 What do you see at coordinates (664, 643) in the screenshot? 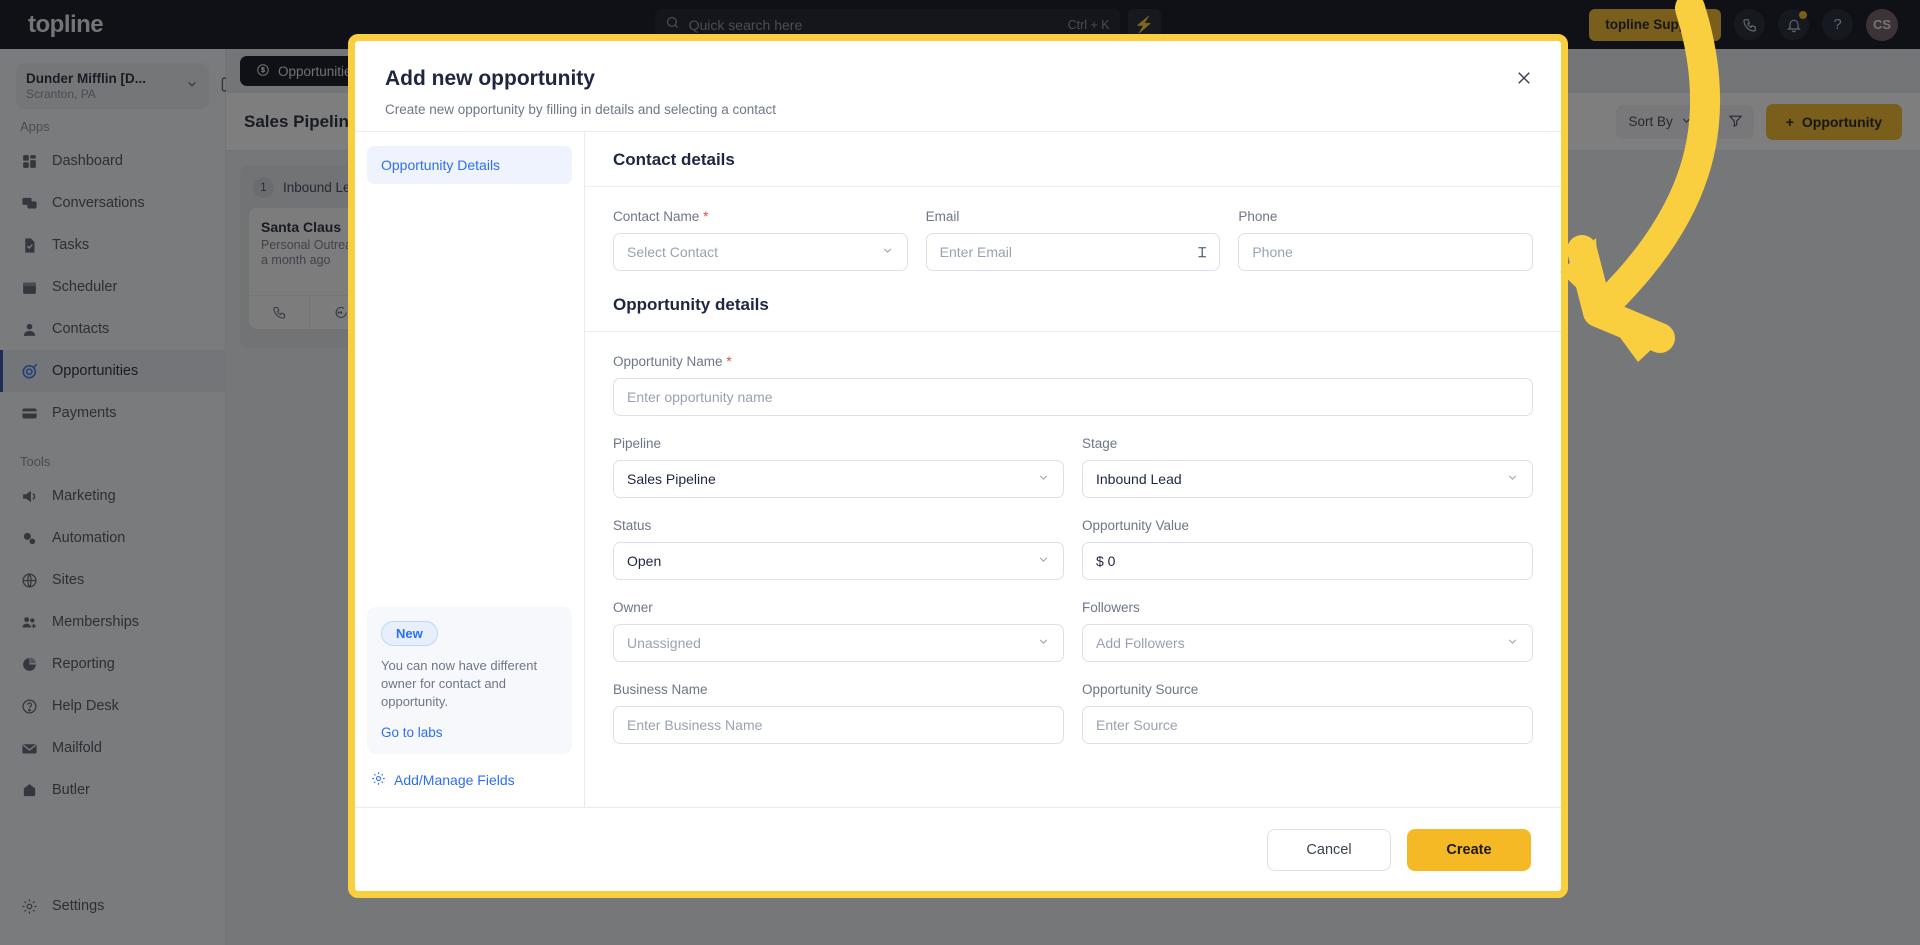
I see `owner-placeholder: Unassigned` at bounding box center [664, 643].